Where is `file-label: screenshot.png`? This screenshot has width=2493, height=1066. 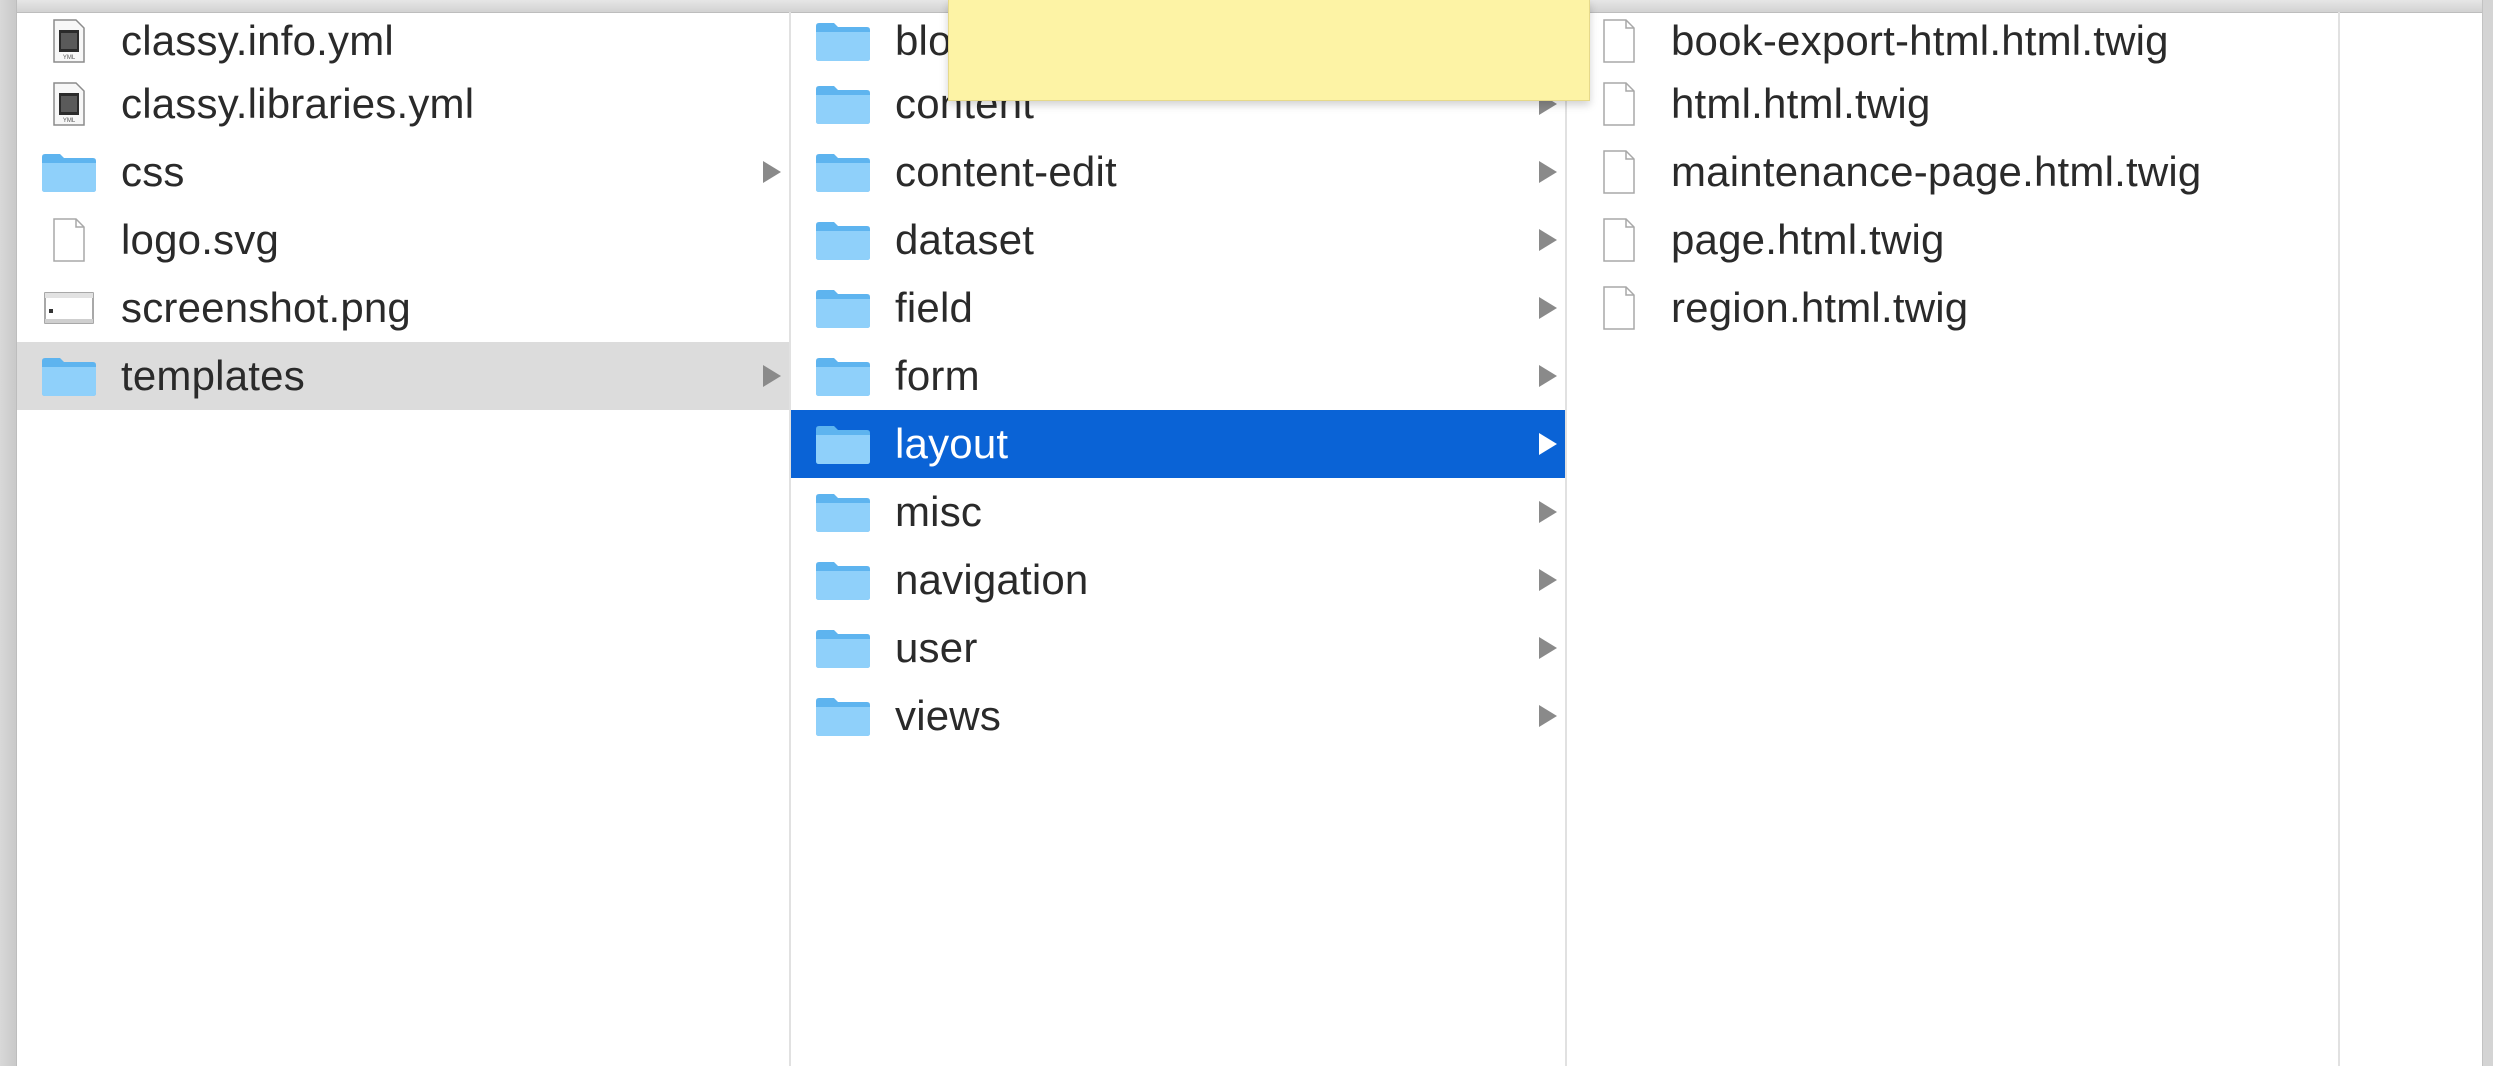 file-label: screenshot.png is located at coordinates (266, 307).